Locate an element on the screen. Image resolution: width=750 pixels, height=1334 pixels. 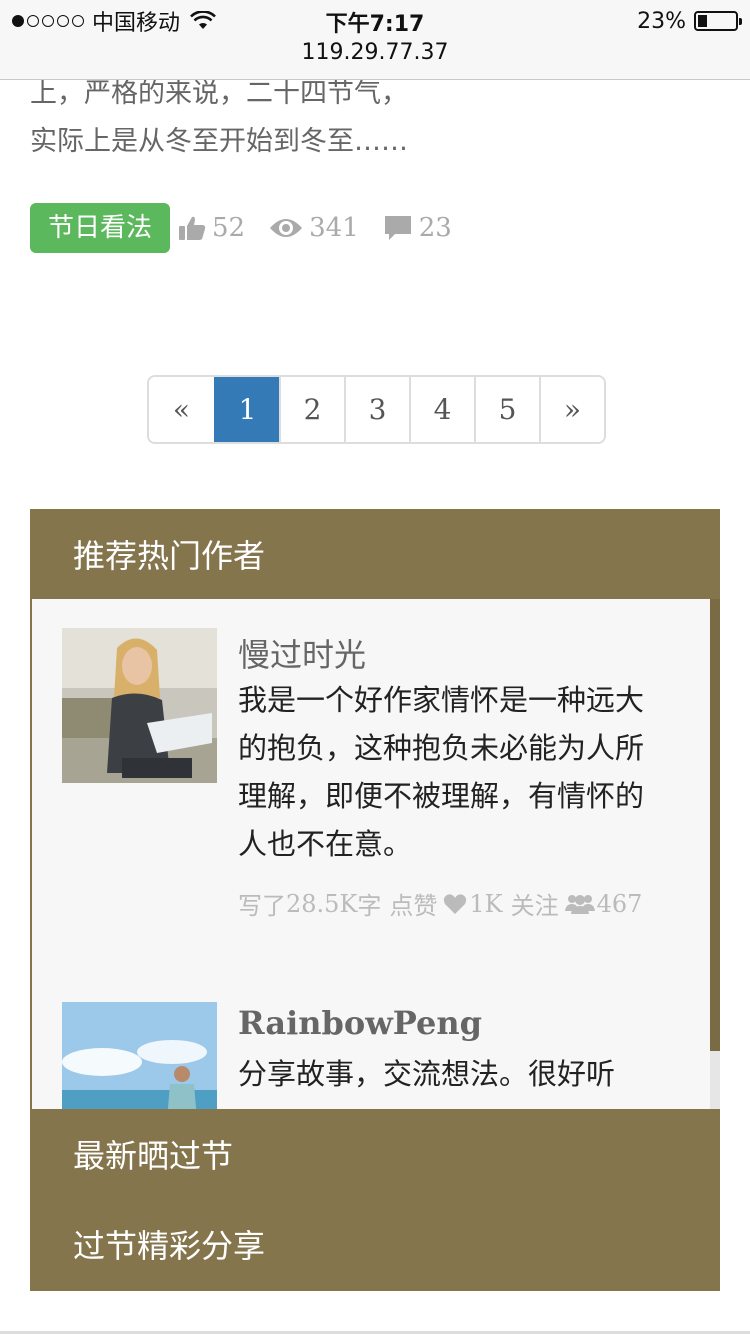
page-prev-button: « is located at coordinates (181, 409).